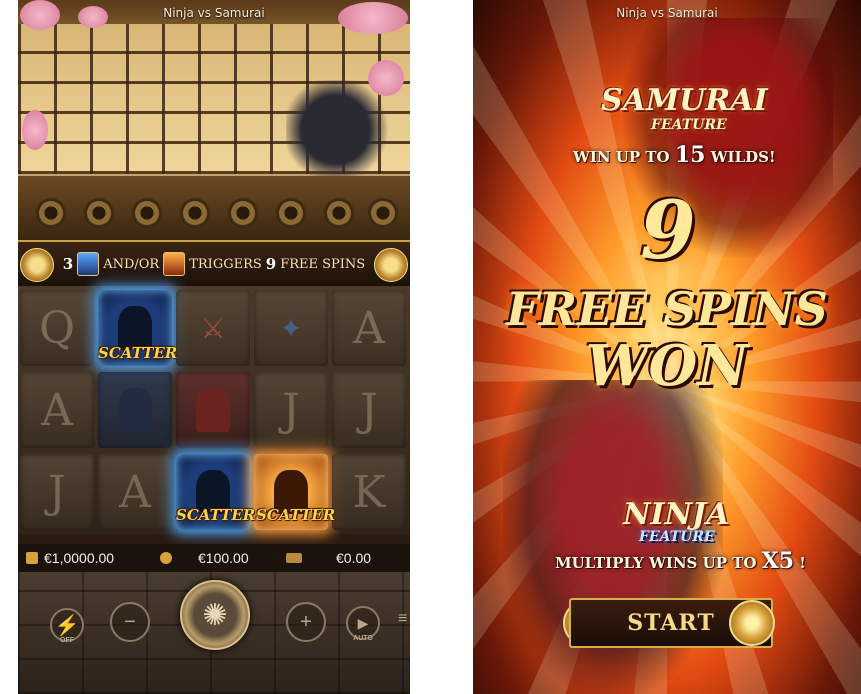 Image resolution: width=861 pixels, height=694 pixels. I want to click on plus-icon: +, so click(306, 621).